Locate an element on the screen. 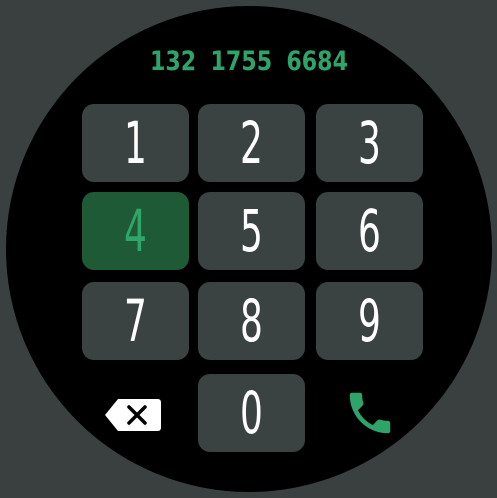  key-5-label: 5 is located at coordinates (251, 231).